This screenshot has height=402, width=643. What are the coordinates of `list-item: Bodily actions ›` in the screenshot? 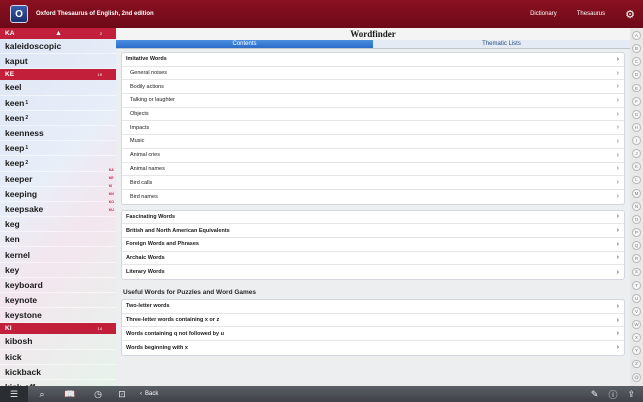 It's located at (373, 87).